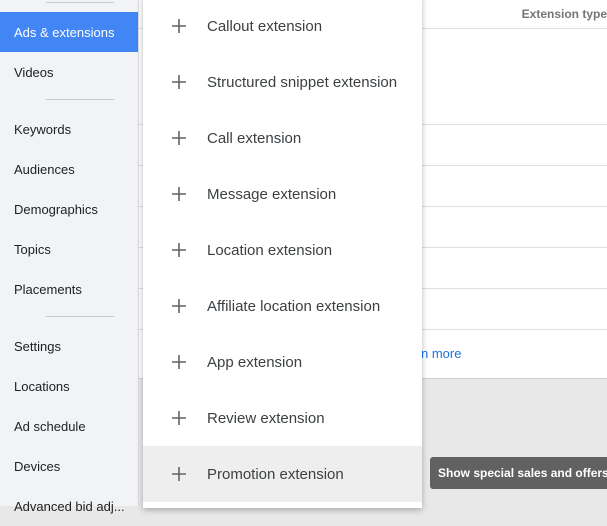  Describe the element at coordinates (48, 289) in the screenshot. I see `sidebar-item-label: Placements` at that location.